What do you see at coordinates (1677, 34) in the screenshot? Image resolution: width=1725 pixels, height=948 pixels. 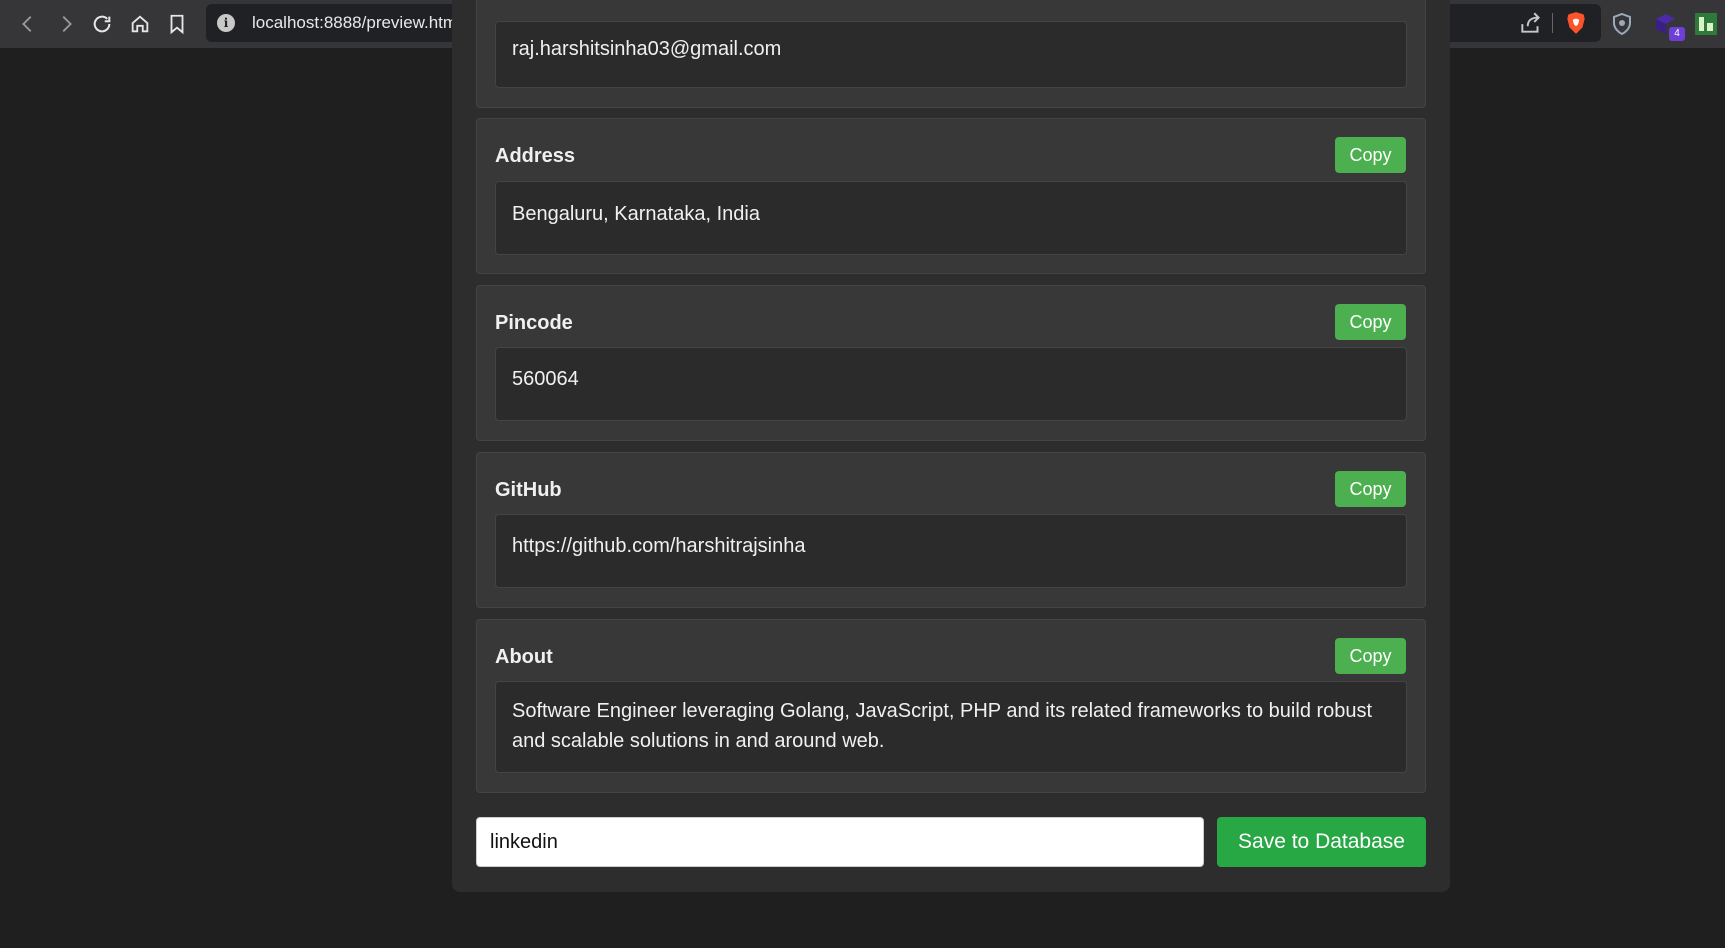 I see `extension-badge: 4` at bounding box center [1677, 34].